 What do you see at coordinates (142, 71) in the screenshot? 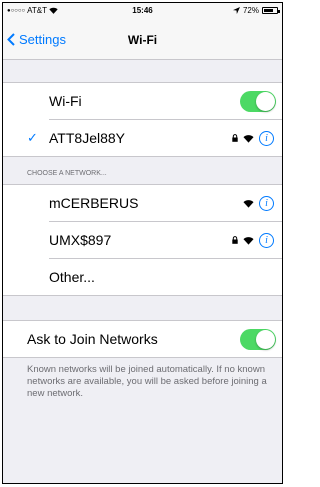
I see `spacer-top` at bounding box center [142, 71].